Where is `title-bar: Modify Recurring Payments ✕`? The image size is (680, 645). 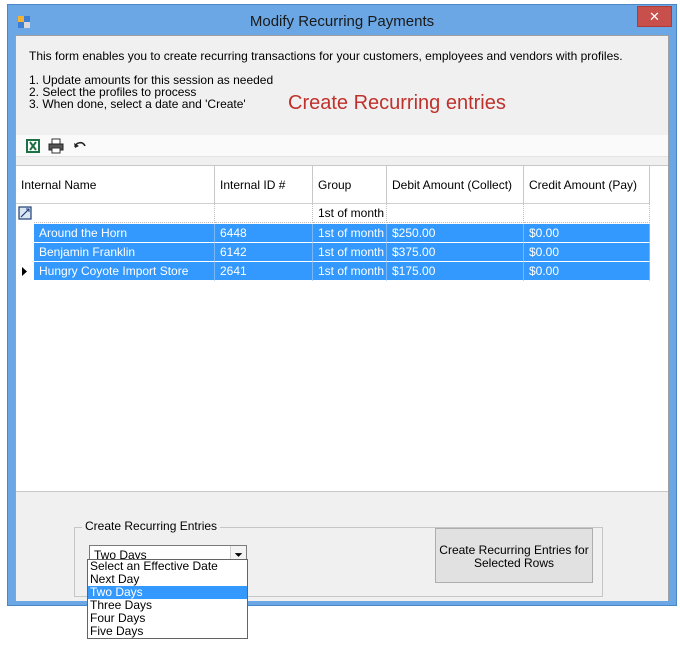 title-bar: Modify Recurring Payments ✕ is located at coordinates (342, 20).